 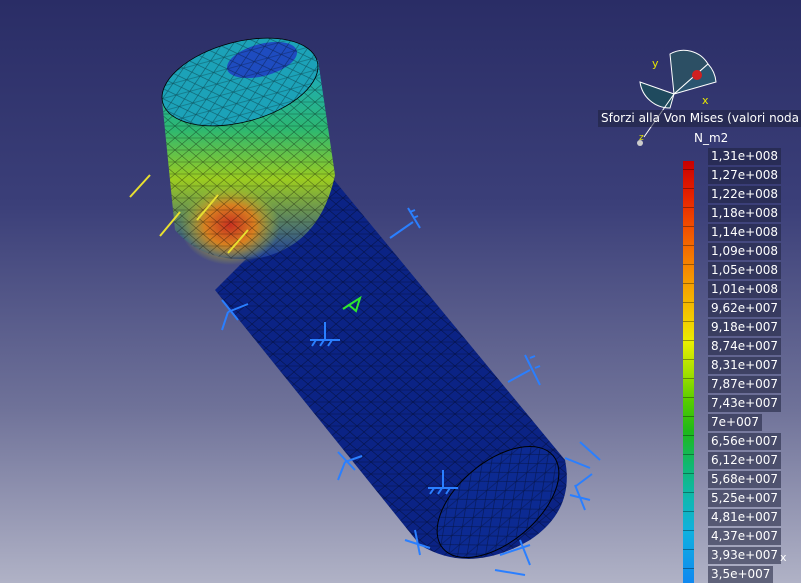 What do you see at coordinates (140, 186) in the screenshot?
I see `load-arrow` at bounding box center [140, 186].